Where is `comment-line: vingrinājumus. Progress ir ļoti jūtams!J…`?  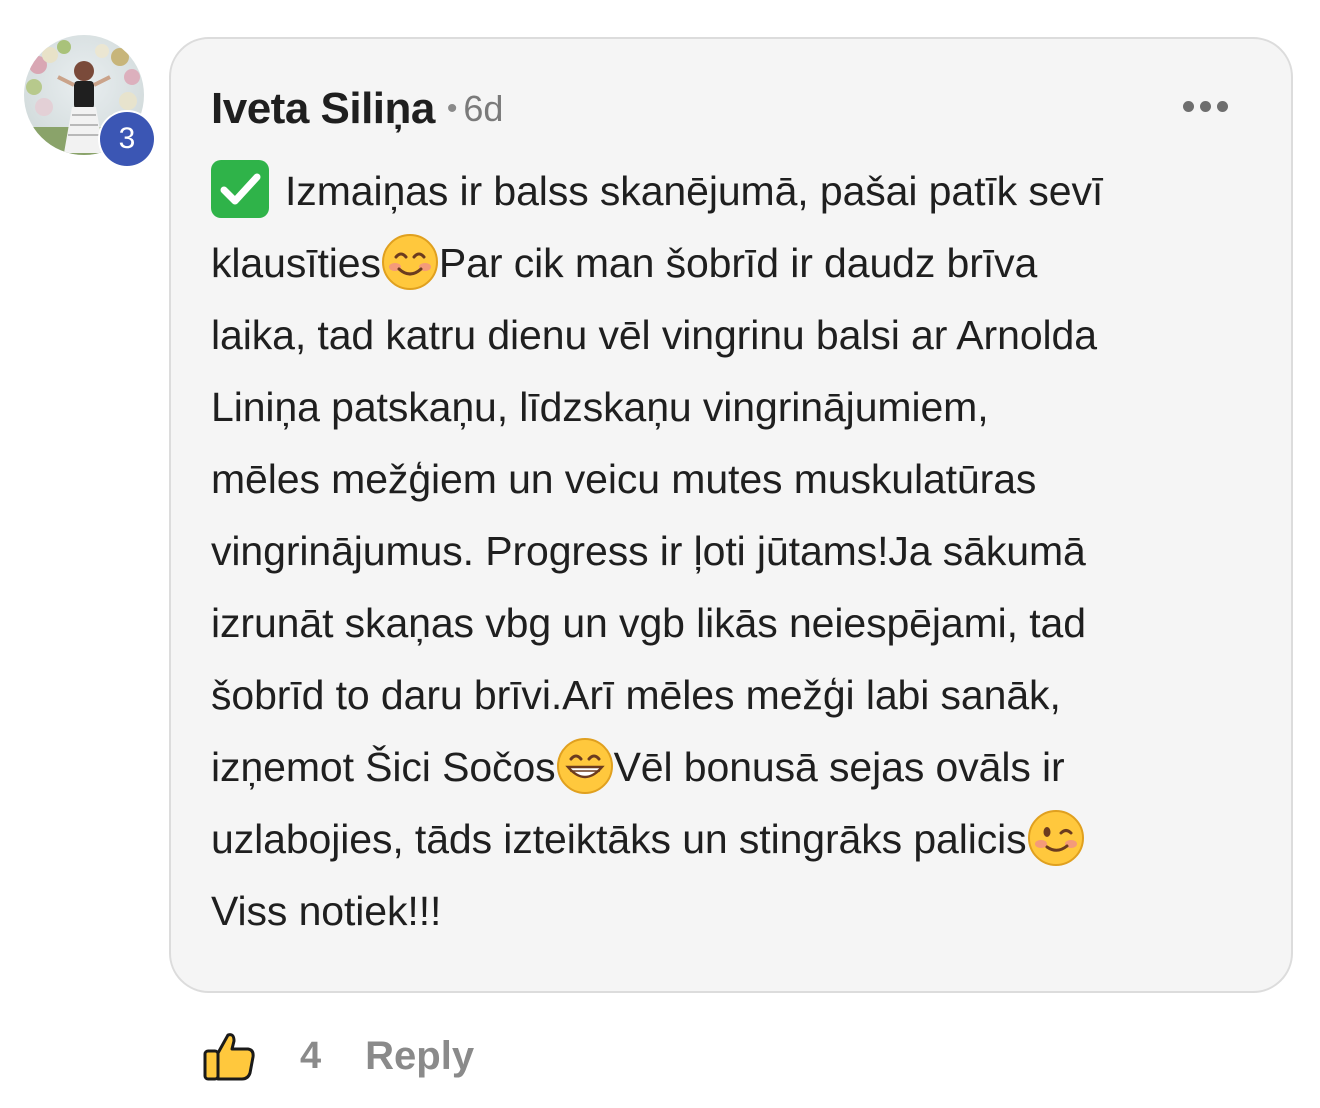 comment-line: vingrinājumus. Progress ir ļoti jūtams!J… is located at coordinates (648, 551).